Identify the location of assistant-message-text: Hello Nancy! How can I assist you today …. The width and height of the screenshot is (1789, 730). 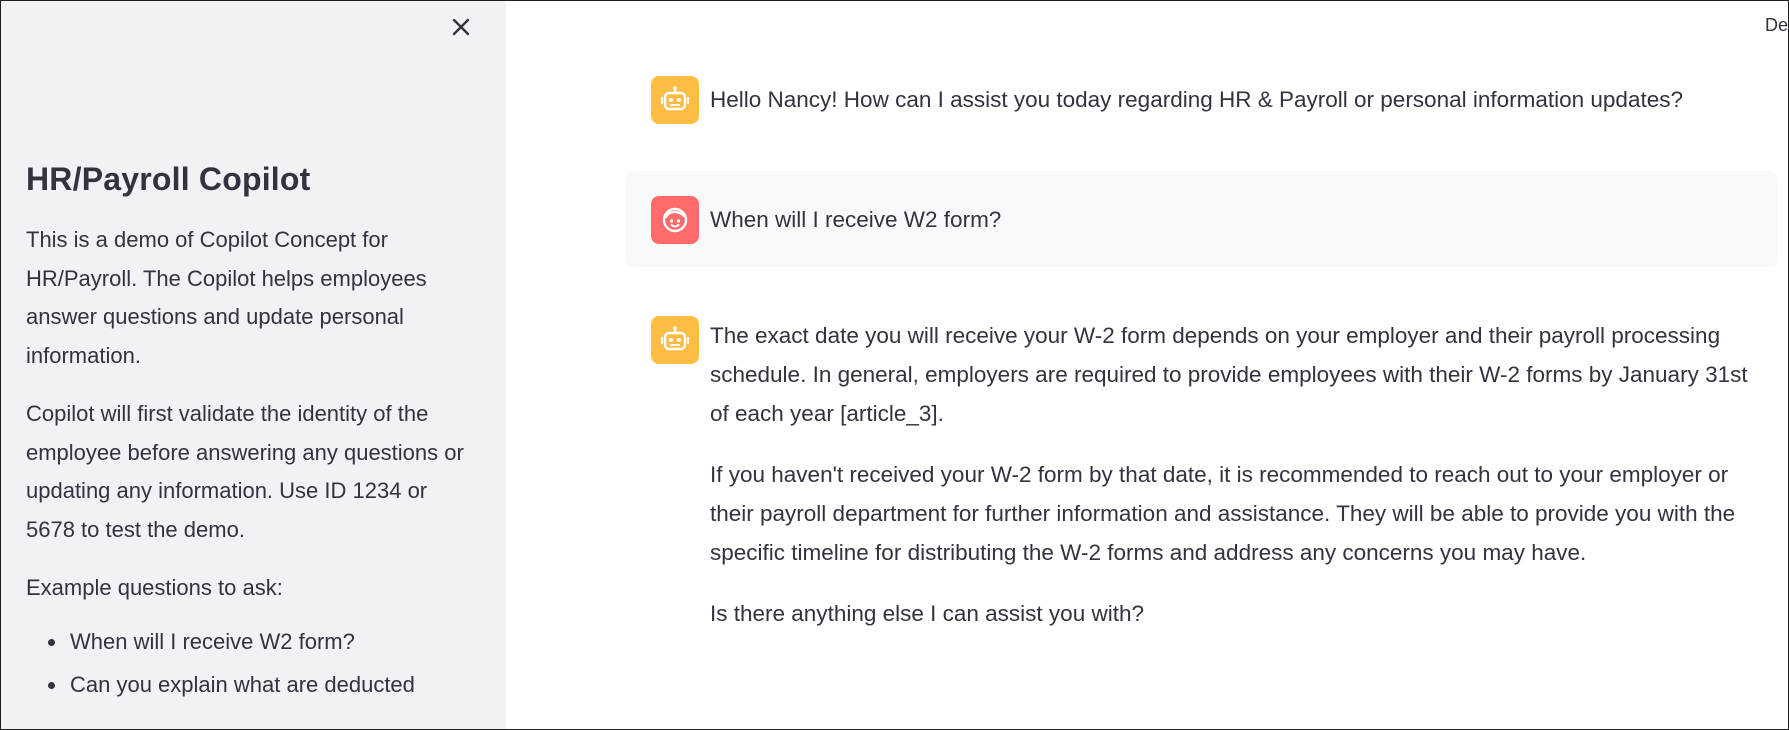
(1239, 110).